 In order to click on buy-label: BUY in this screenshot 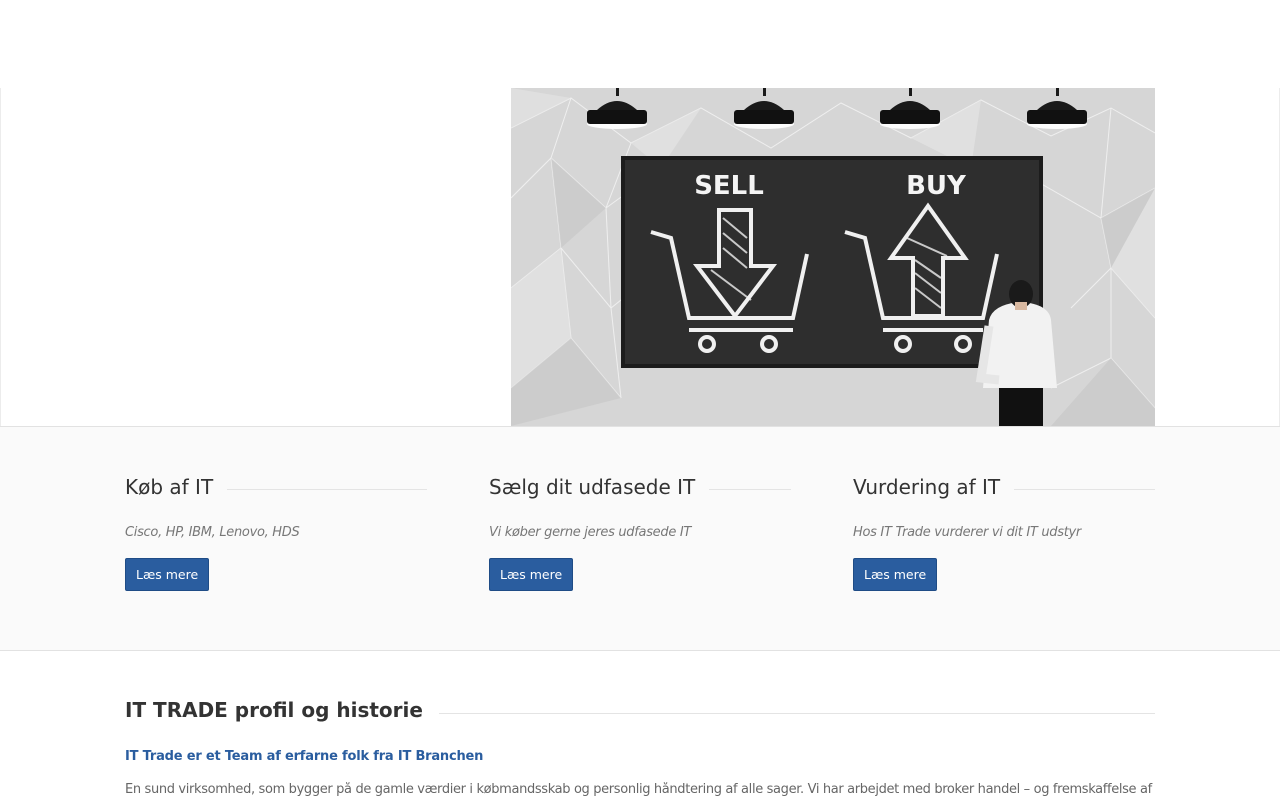, I will do `click(936, 186)`.